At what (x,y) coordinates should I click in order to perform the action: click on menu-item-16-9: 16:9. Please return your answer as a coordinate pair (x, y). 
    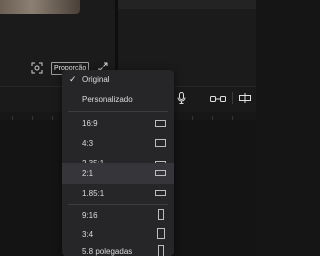
    Looking at the image, I should click on (118, 124).